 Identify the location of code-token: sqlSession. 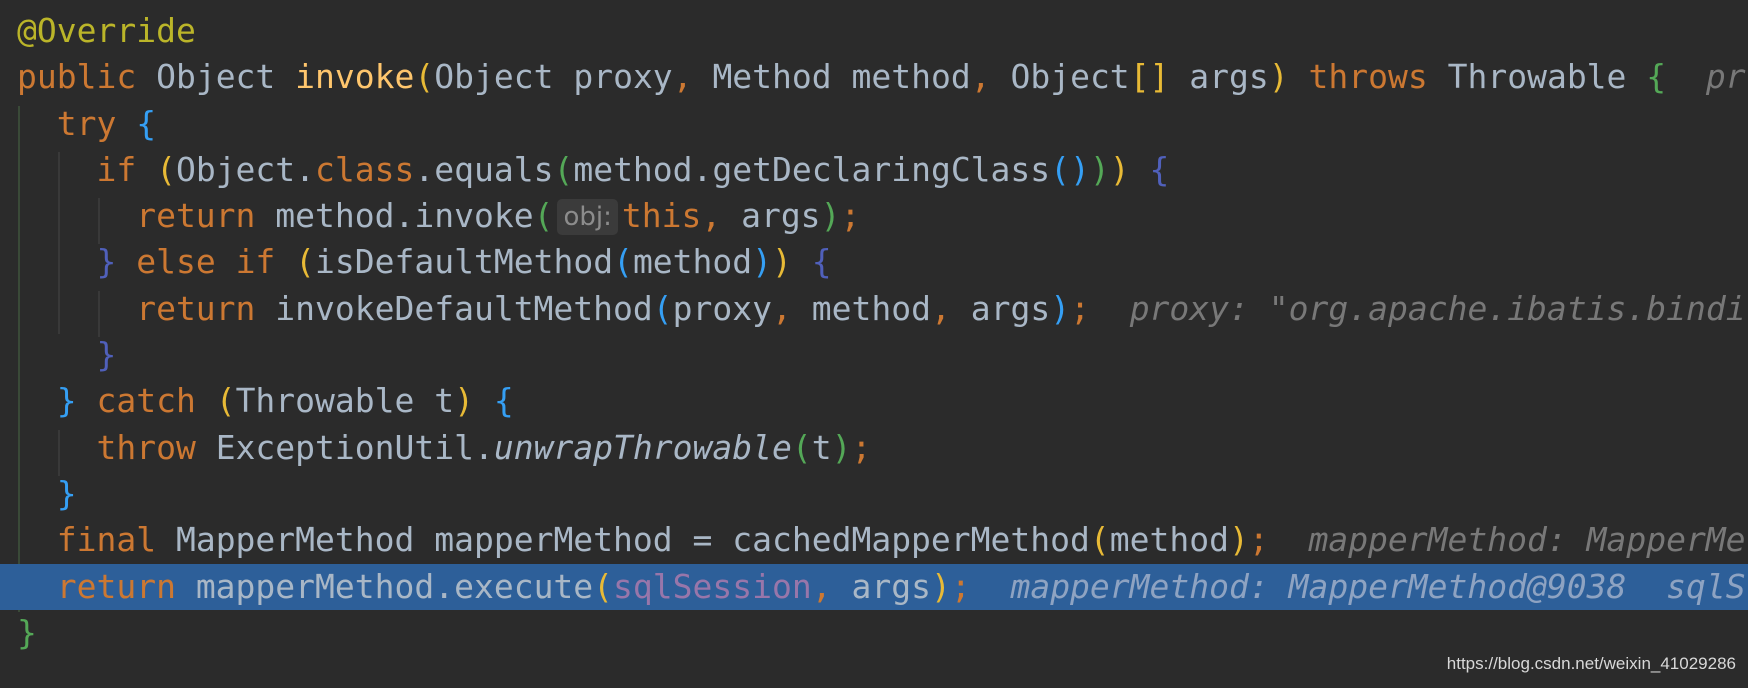
(712, 586).